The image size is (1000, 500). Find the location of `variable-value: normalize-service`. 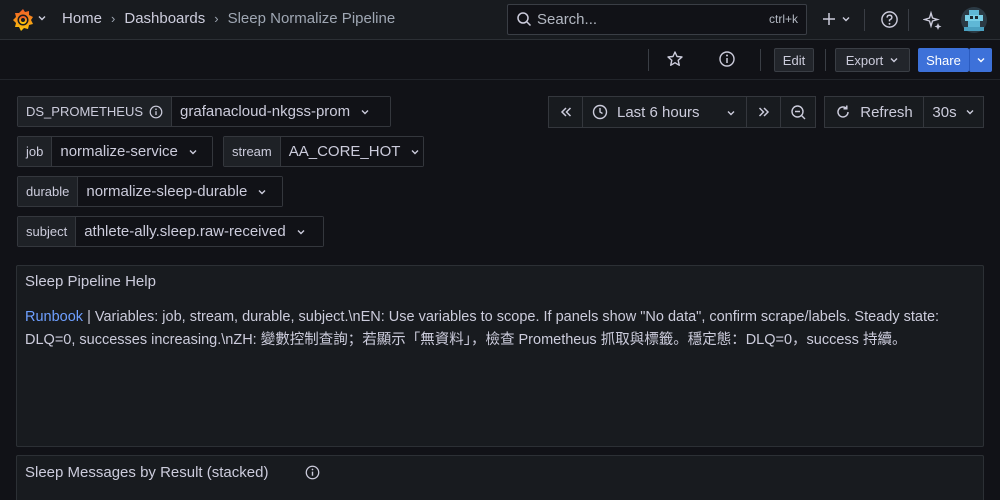

variable-value: normalize-service is located at coordinates (119, 151).